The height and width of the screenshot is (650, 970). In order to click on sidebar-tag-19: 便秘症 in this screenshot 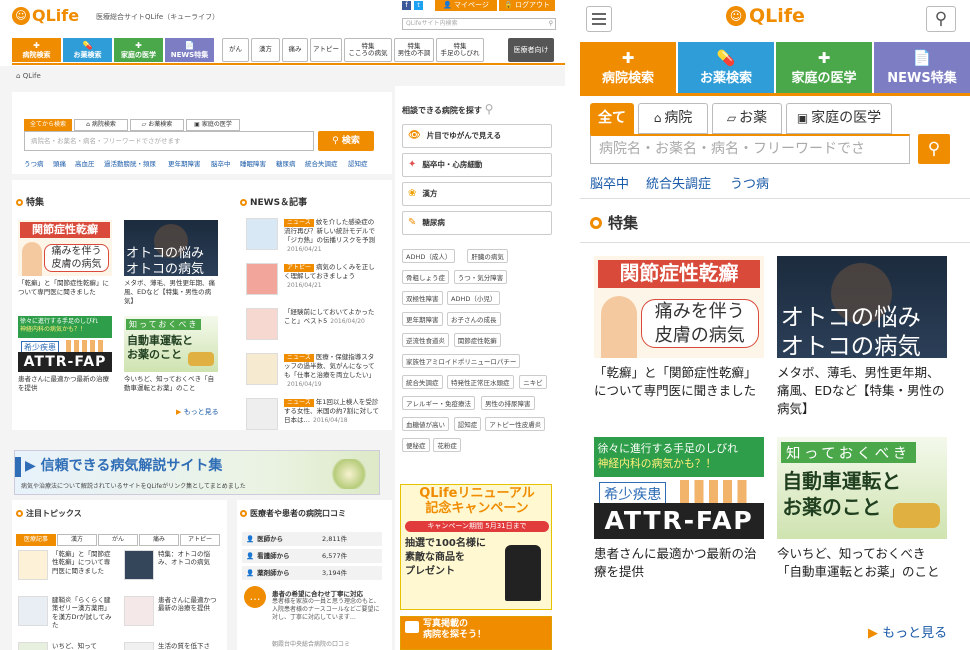, I will do `click(416, 445)`.